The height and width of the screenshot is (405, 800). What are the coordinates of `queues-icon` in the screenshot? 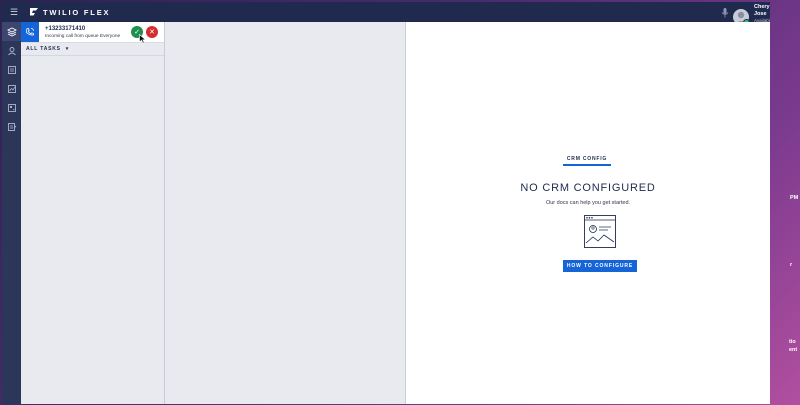 It's located at (11, 69).